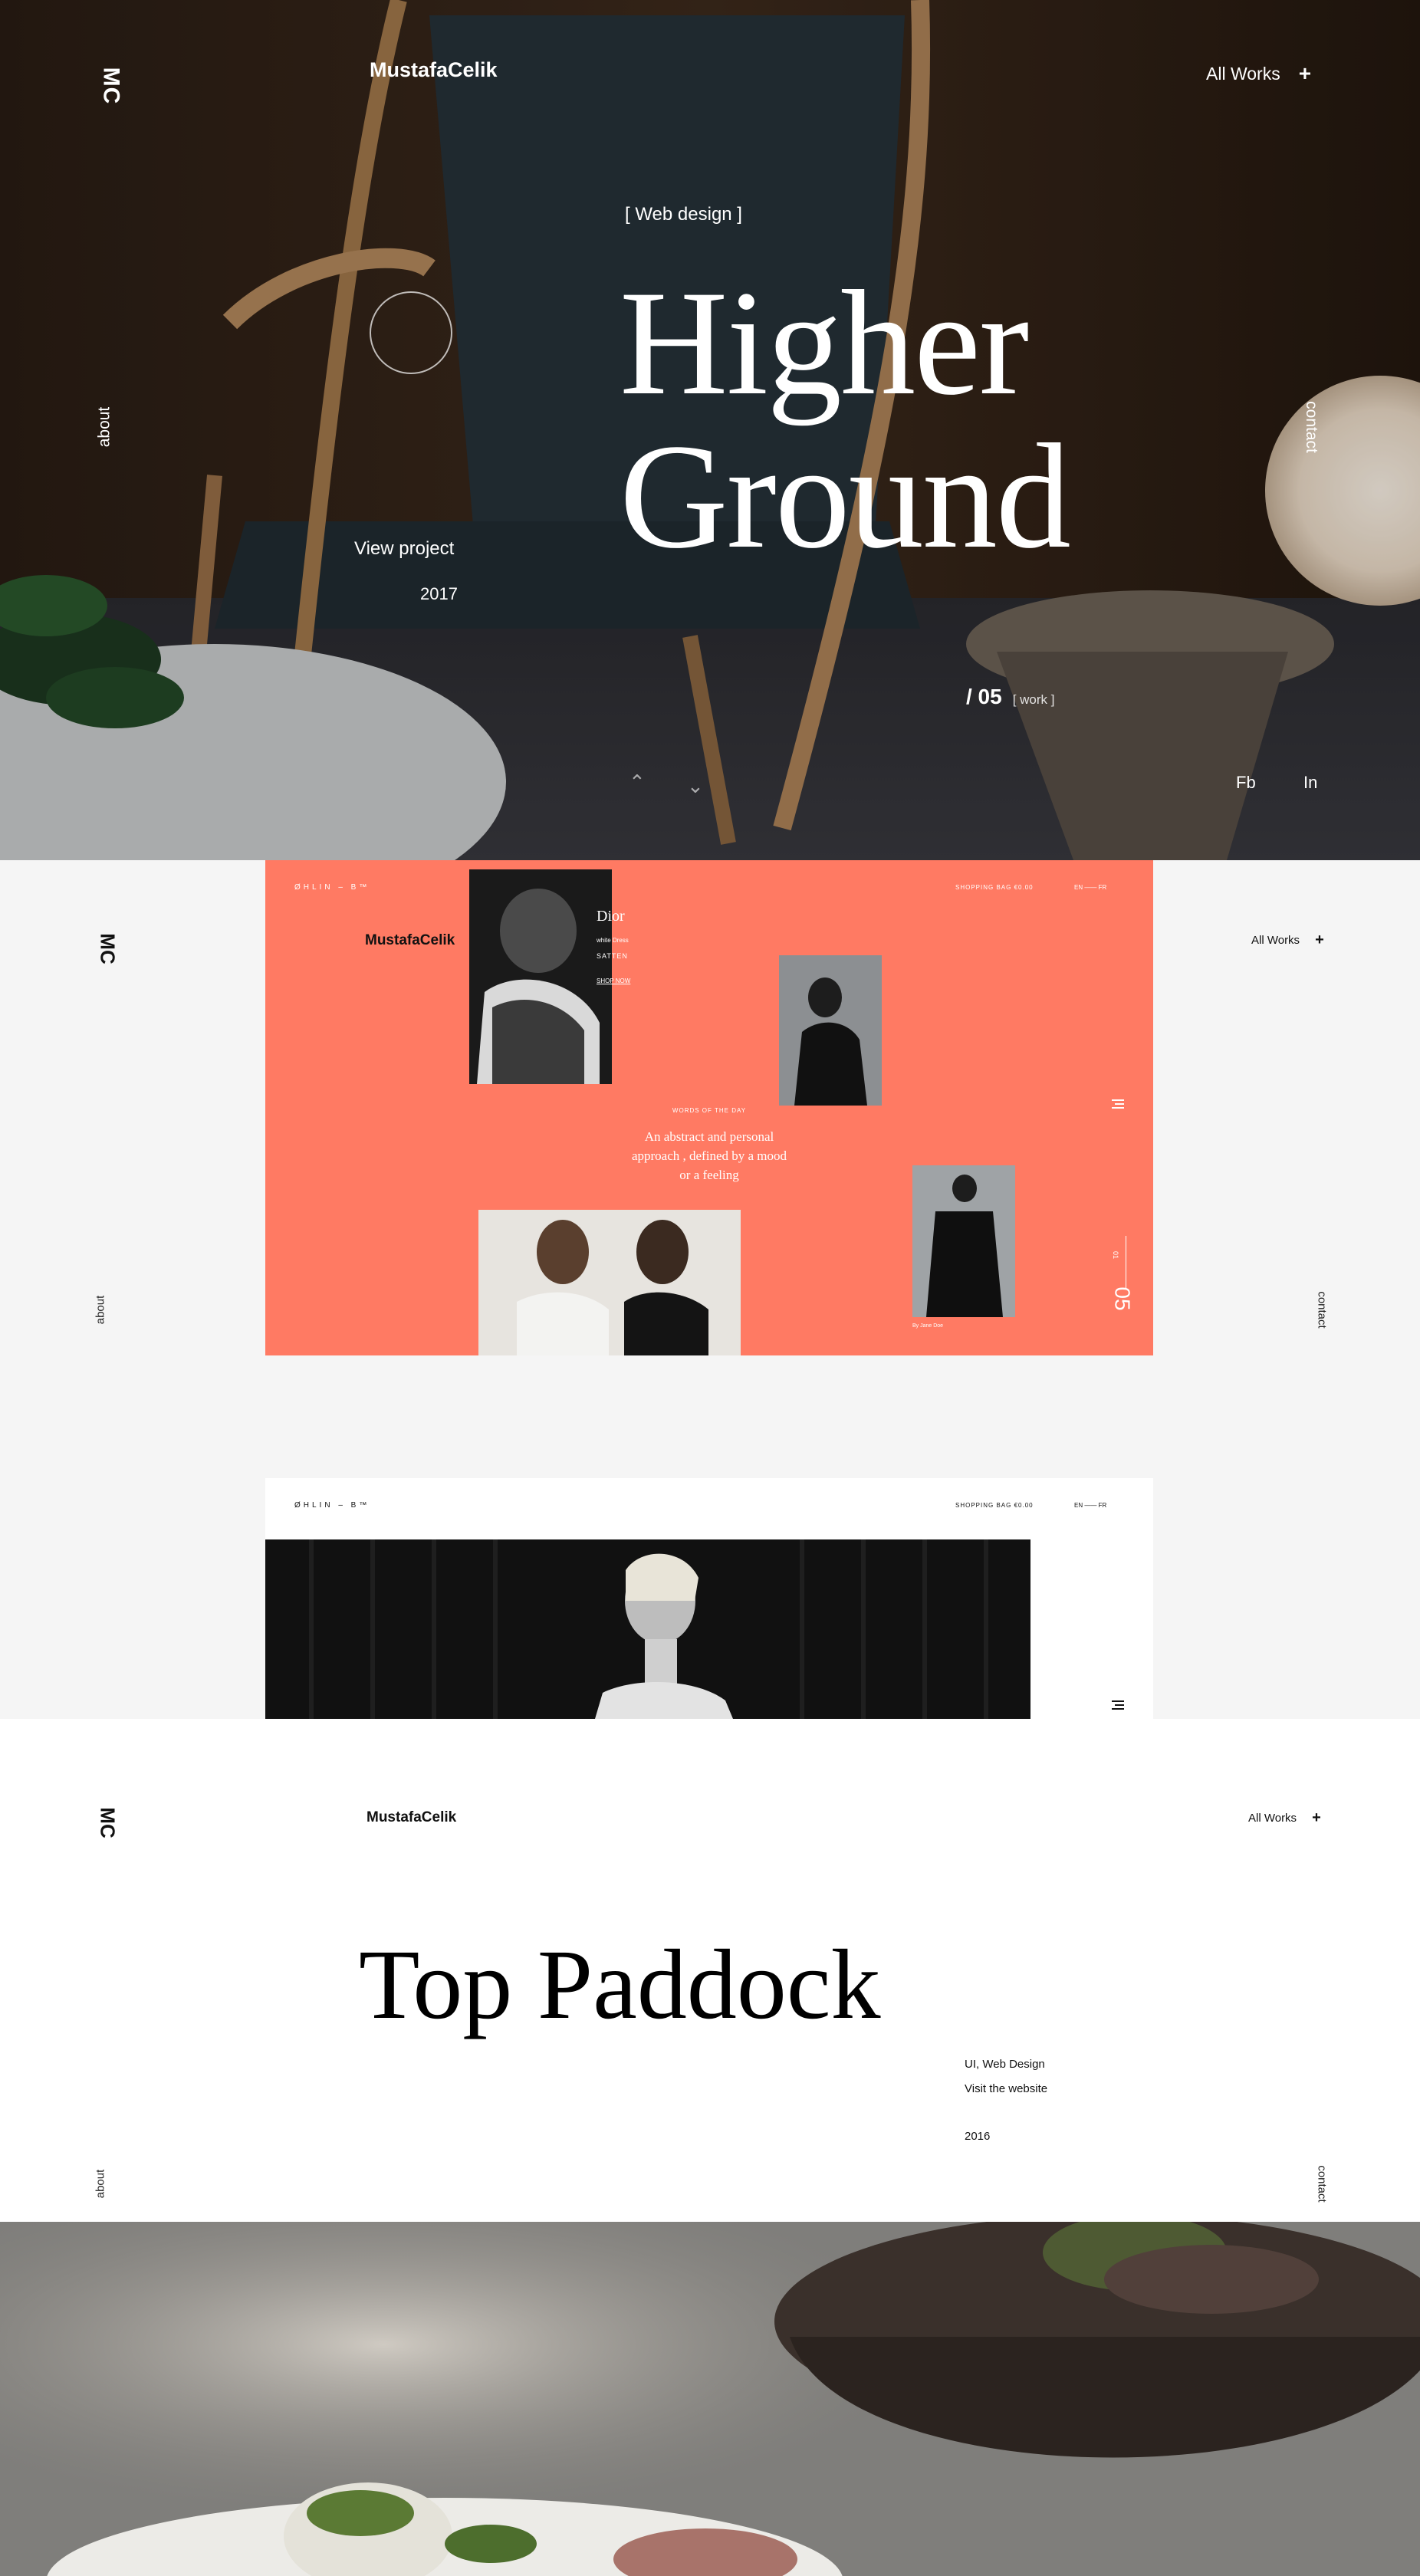  What do you see at coordinates (824, 343) in the screenshot?
I see `hero-title-line1: Higher` at bounding box center [824, 343].